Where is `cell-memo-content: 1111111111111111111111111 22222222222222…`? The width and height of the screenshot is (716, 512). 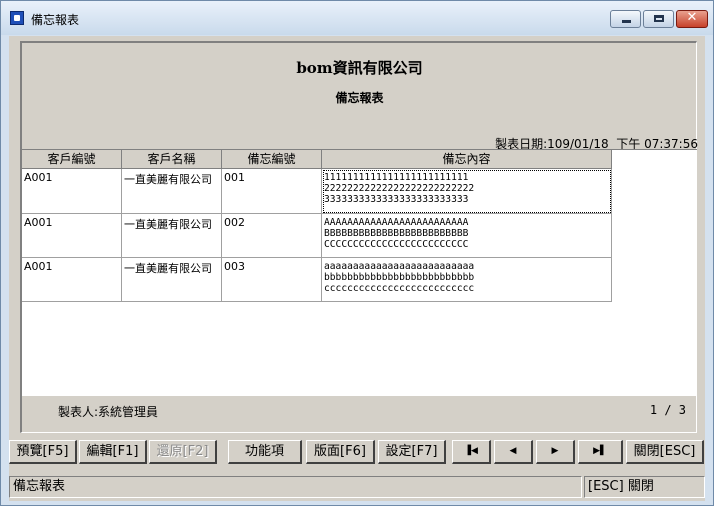 cell-memo-content: 1111111111111111111111111 22222222222222… is located at coordinates (467, 191).